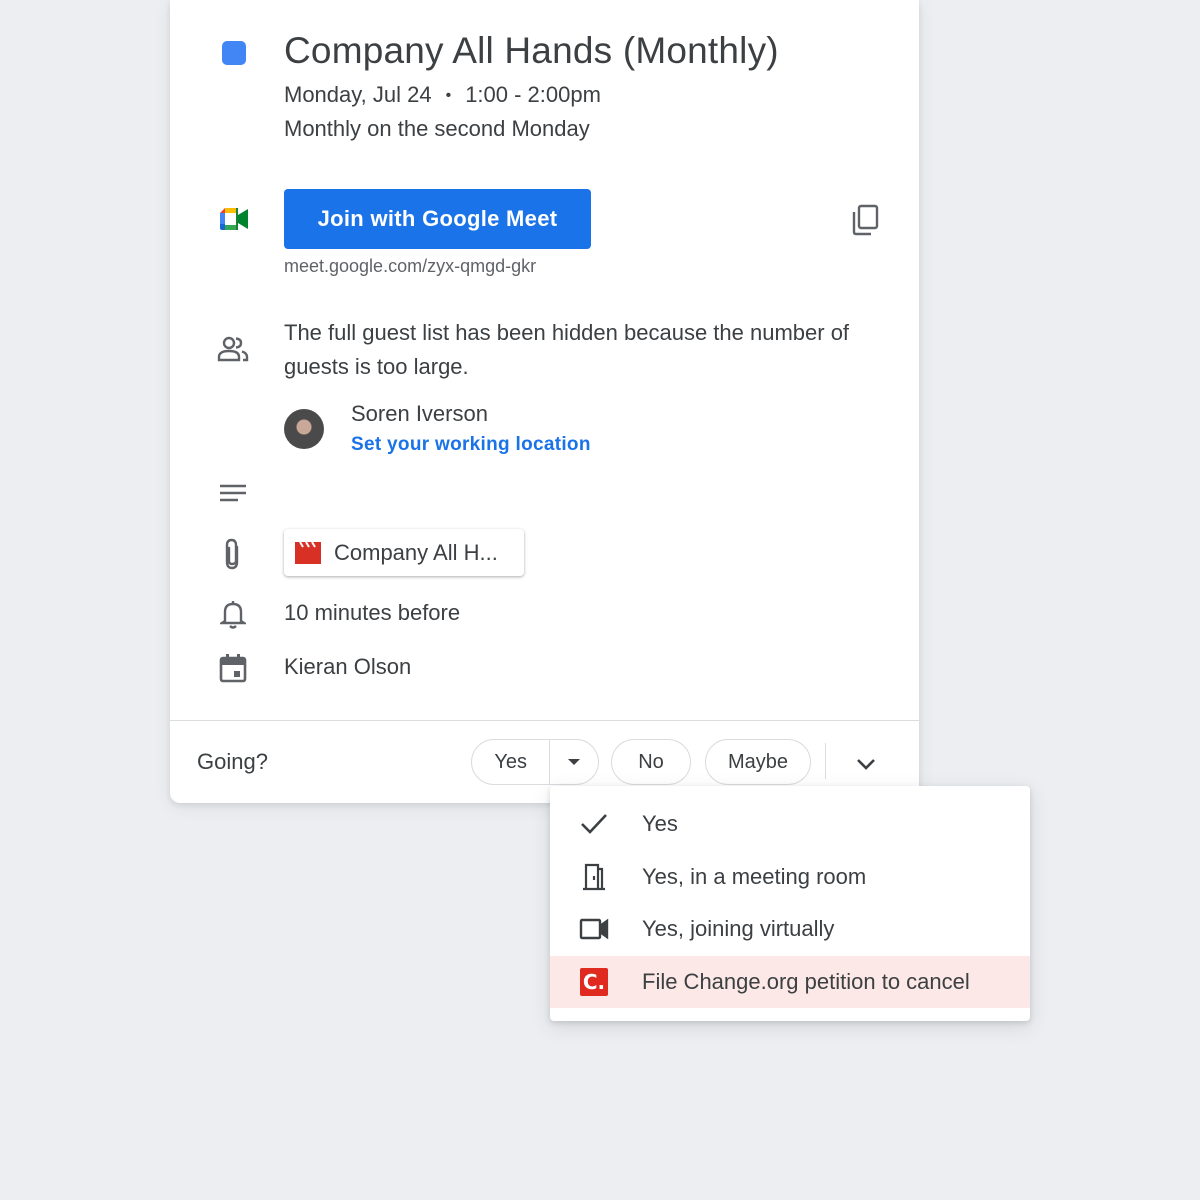  What do you see at coordinates (531, 50) in the screenshot?
I see `event-title: Company All Hands (Monthly)` at bounding box center [531, 50].